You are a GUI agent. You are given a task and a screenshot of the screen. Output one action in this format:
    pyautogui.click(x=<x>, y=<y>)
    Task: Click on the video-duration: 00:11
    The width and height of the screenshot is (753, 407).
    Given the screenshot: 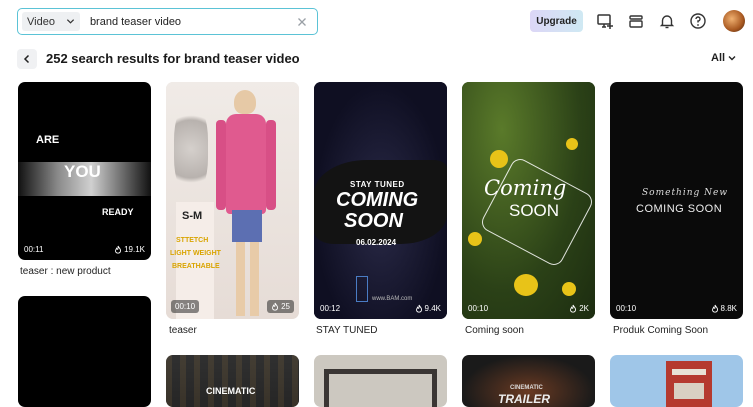 What is the action you would take?
    pyautogui.click(x=34, y=249)
    